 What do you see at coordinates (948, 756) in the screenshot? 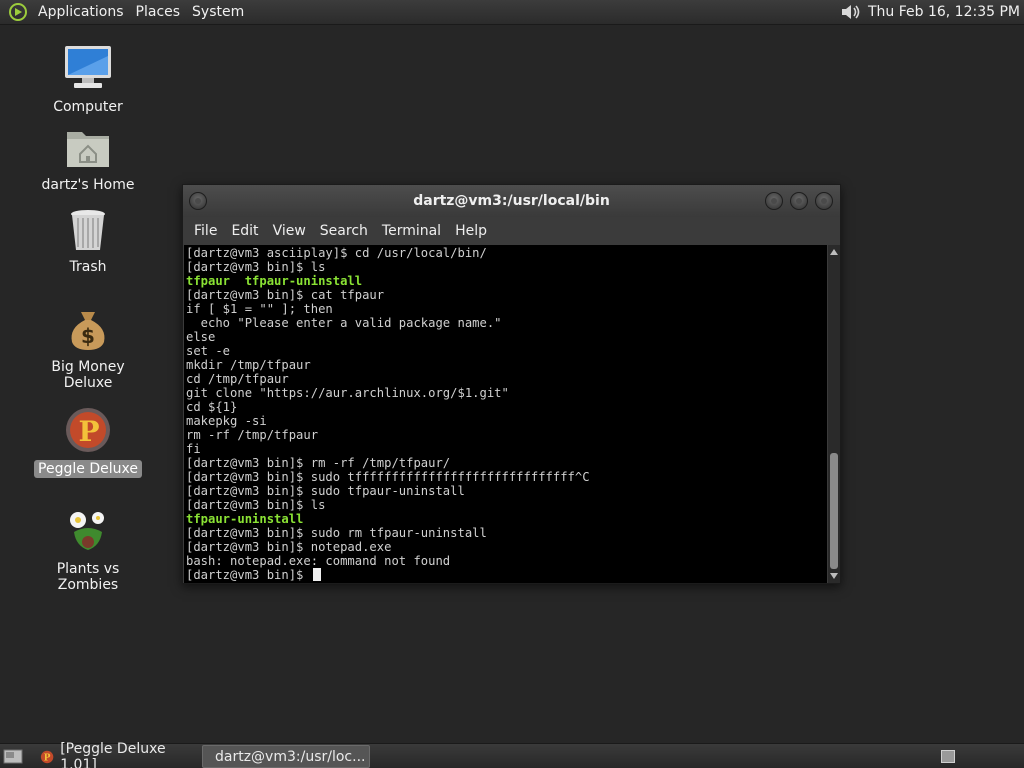
I see `workspace-switcher-icon` at bounding box center [948, 756].